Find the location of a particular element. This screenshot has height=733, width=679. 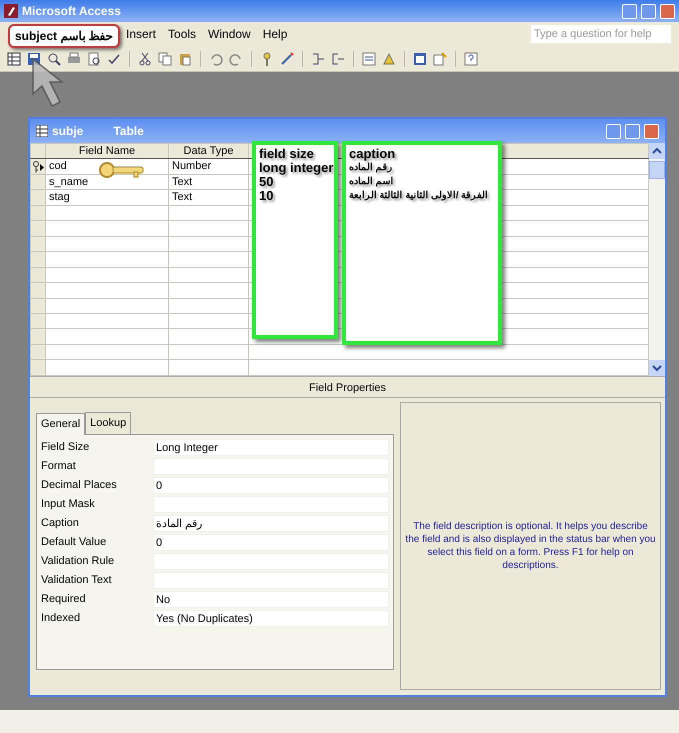

row-selector is located at coordinates (38, 166).